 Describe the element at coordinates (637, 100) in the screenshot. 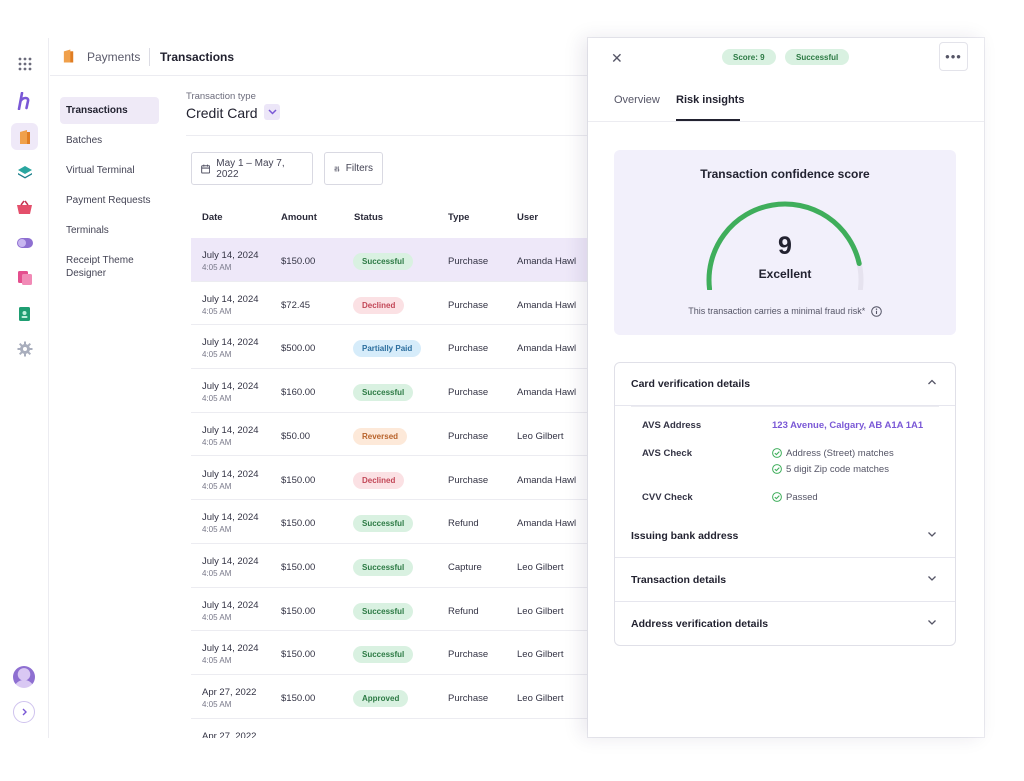

I see `tab-overview: Overview` at that location.